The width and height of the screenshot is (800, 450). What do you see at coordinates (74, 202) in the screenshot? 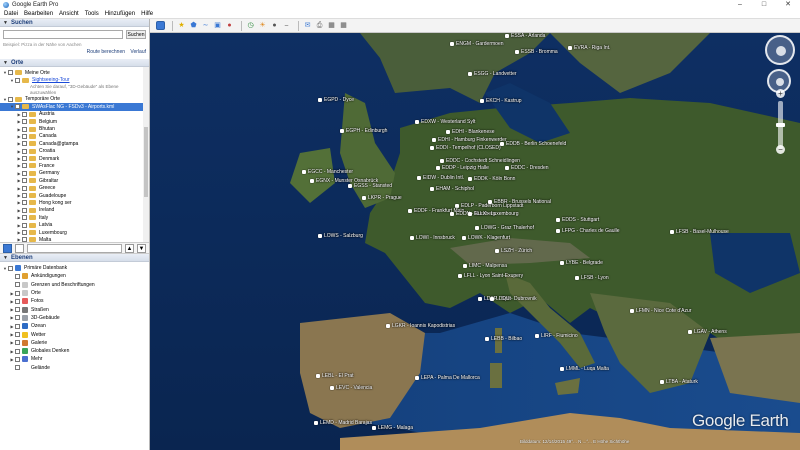
I see `places-item: ▶ Hong kong ser` at bounding box center [74, 202].